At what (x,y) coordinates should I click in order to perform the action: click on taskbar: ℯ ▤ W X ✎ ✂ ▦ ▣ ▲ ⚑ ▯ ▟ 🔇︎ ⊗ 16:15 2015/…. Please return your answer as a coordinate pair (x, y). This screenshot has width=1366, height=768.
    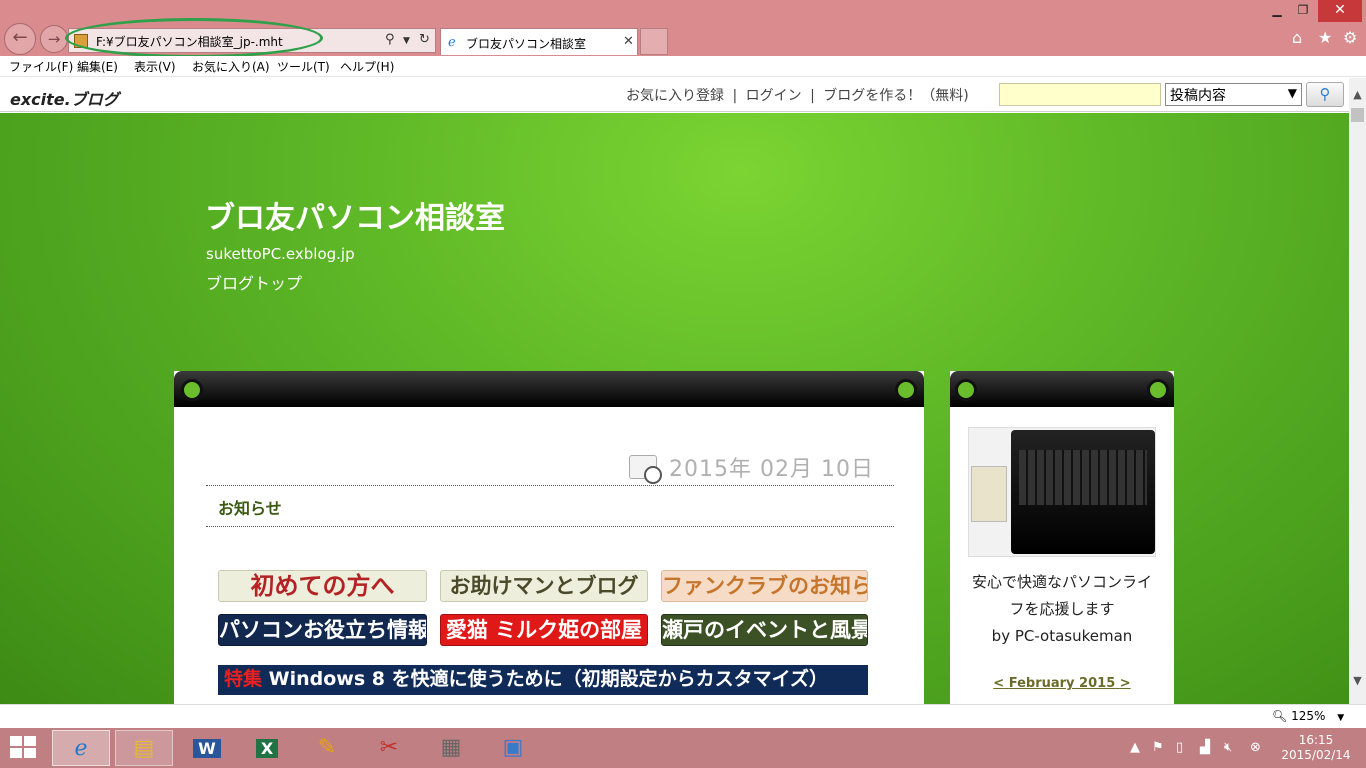
    Looking at the image, I should click on (683, 748).